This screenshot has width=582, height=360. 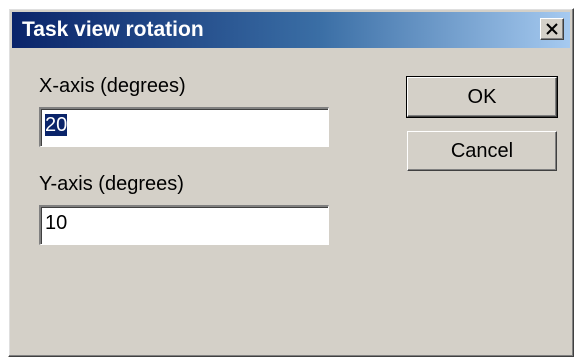 What do you see at coordinates (184, 225) in the screenshot?
I see `y-axis-input: 10` at bounding box center [184, 225].